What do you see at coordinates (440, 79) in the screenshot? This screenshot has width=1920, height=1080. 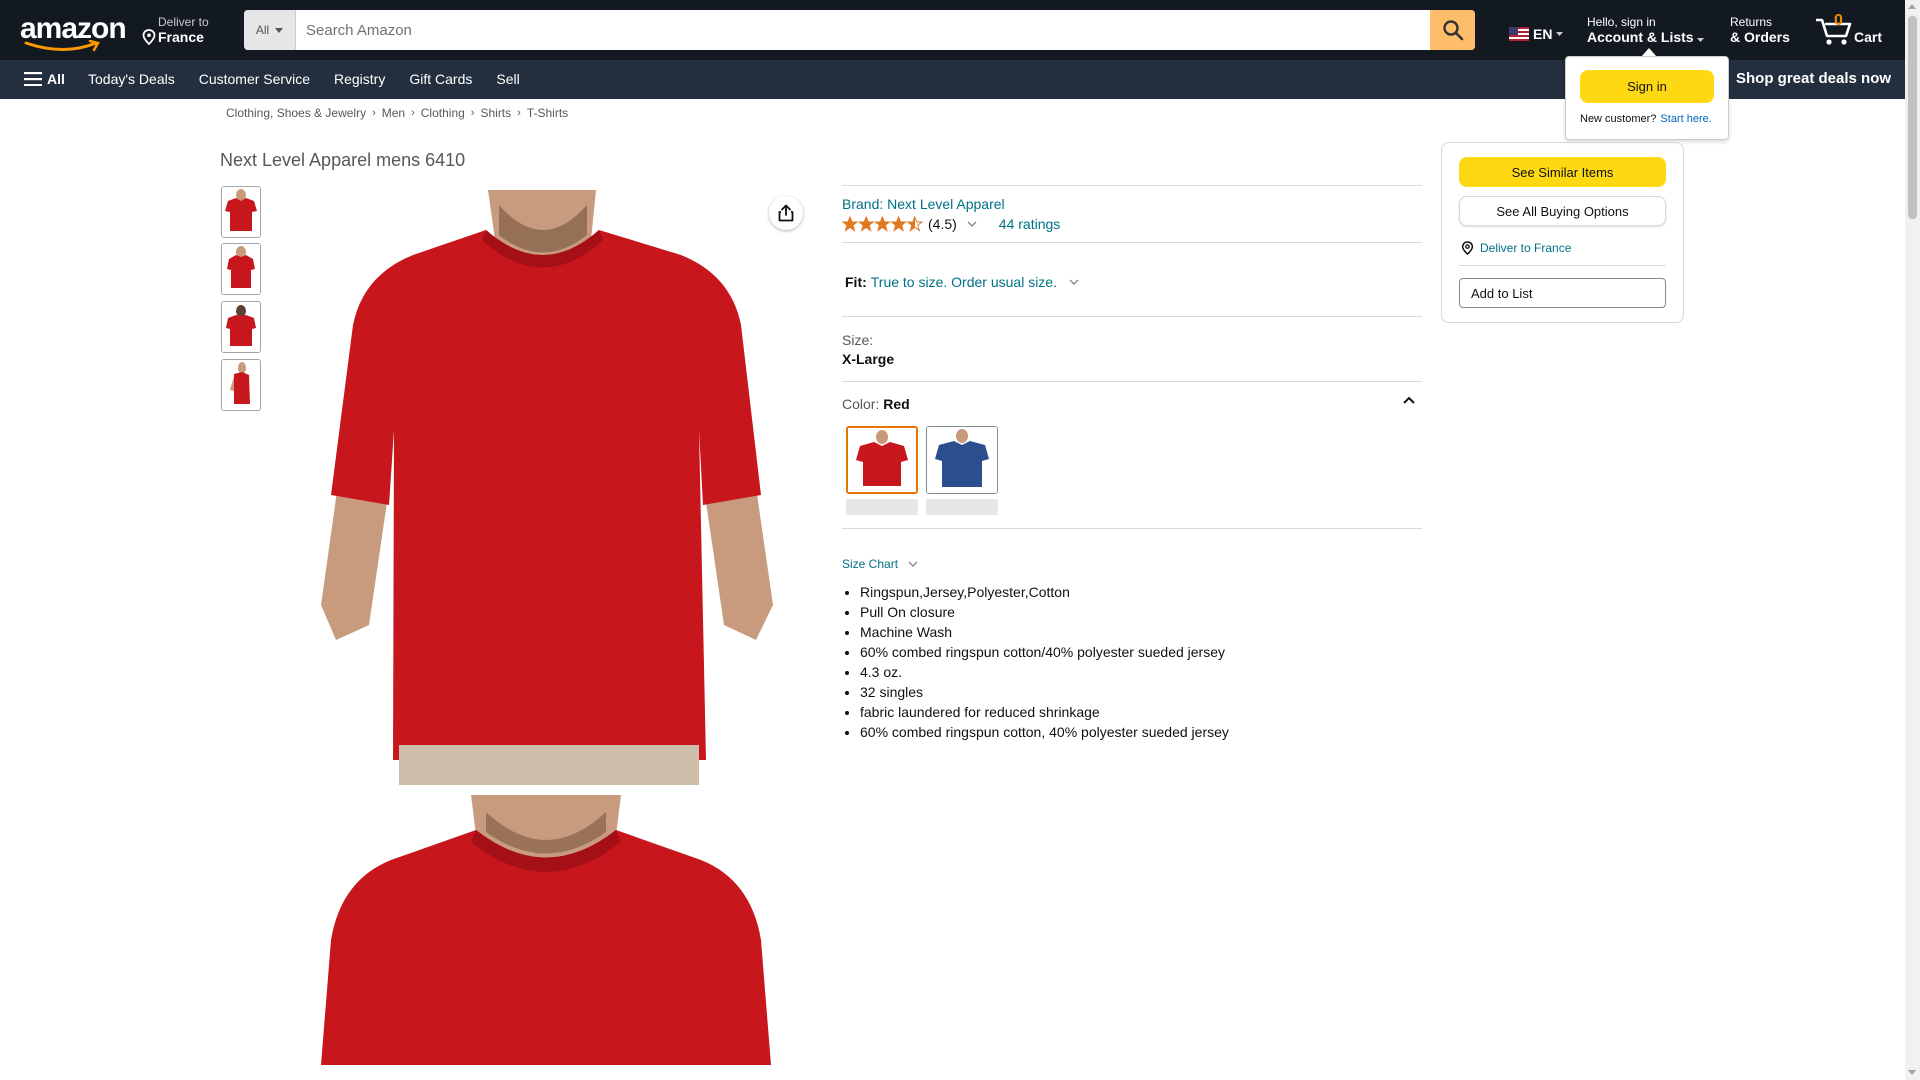 I see `nav-link-gift-cards: Gift Cards` at bounding box center [440, 79].